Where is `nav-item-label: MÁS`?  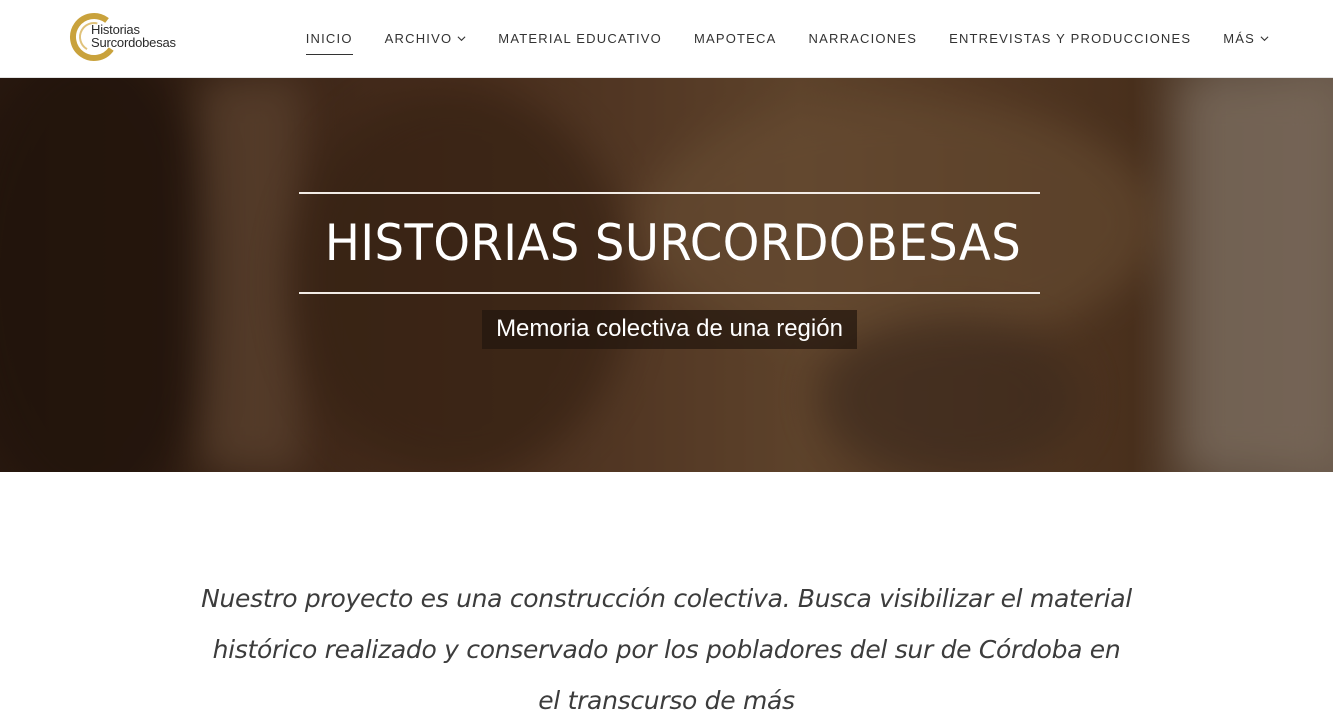
nav-item-label: MÁS is located at coordinates (1239, 38).